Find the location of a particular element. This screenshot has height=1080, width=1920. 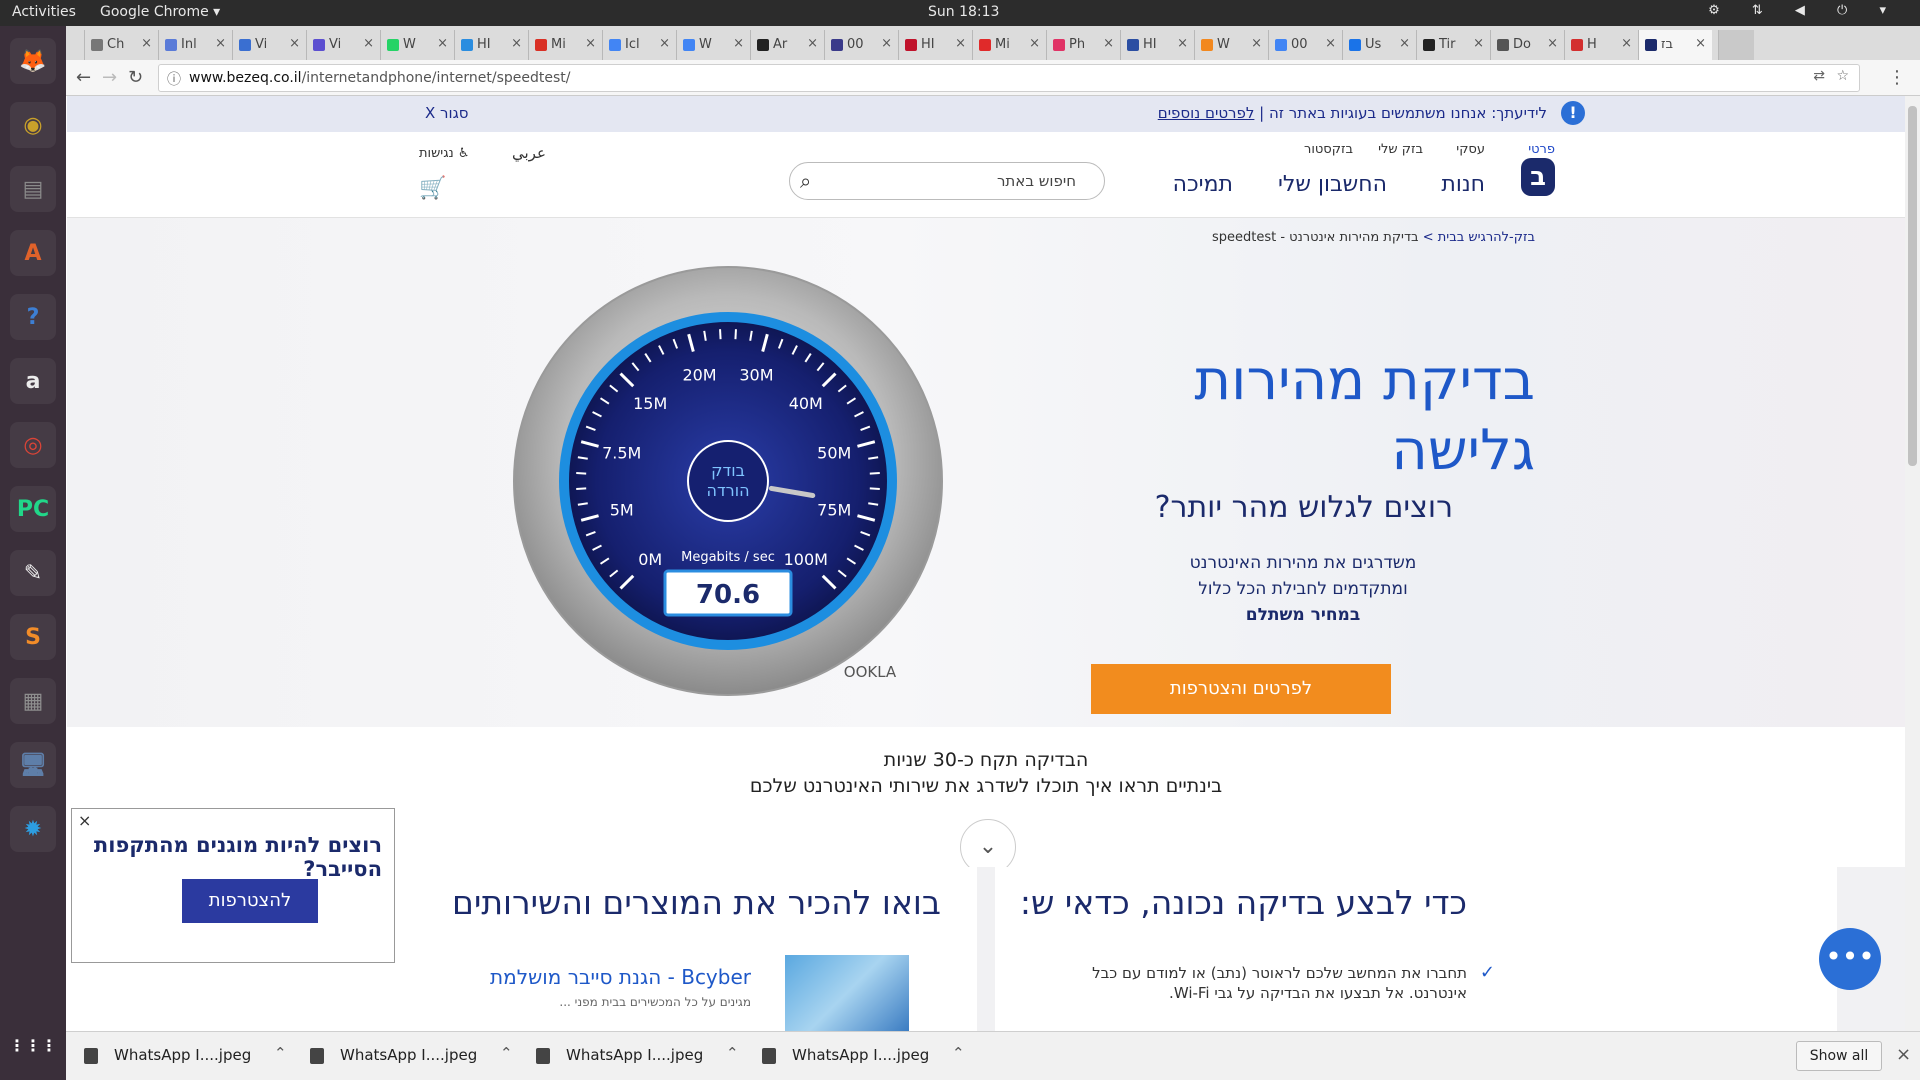

browser-tab: Do × is located at coordinates (1527, 45).